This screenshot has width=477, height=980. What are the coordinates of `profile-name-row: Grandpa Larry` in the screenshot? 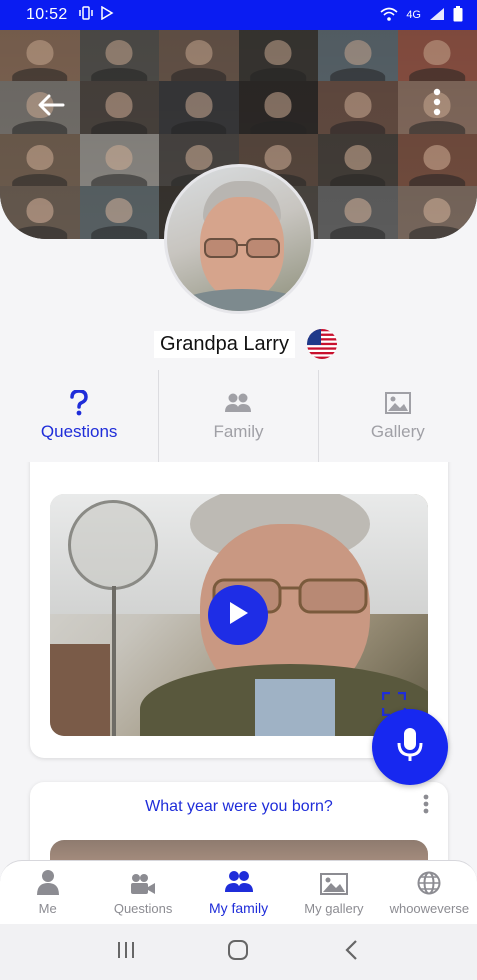 It's located at (238, 344).